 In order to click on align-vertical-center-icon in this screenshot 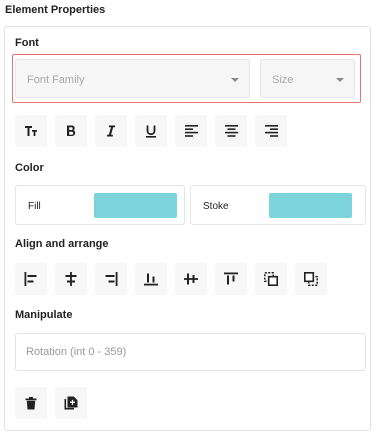, I will do `click(191, 279)`.